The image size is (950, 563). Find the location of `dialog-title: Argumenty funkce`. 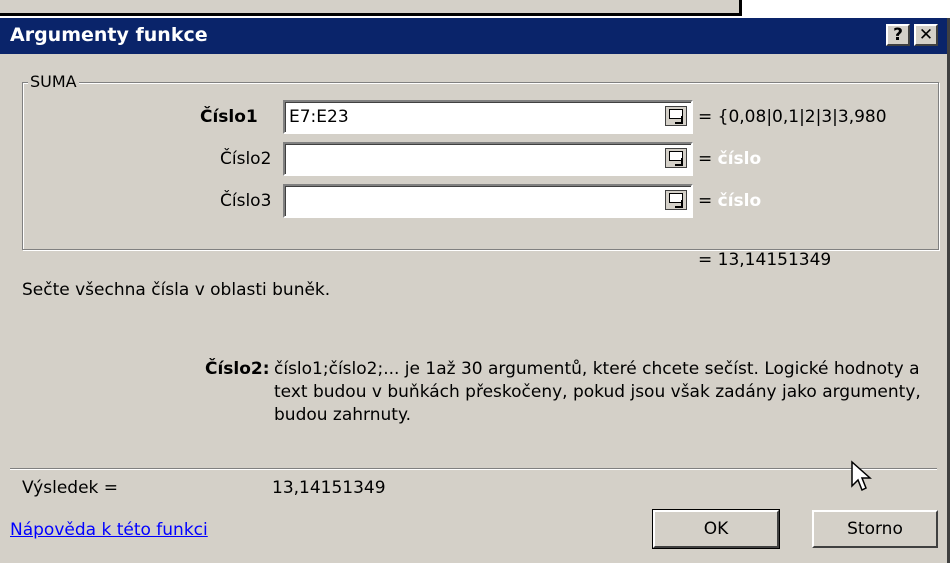

dialog-title: Argumenty funkce is located at coordinates (109, 35).